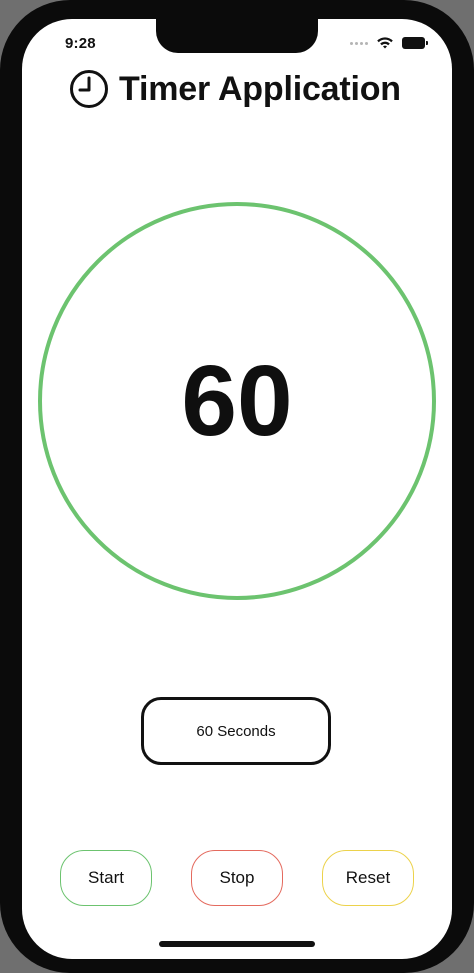 The height and width of the screenshot is (973, 474). What do you see at coordinates (106, 878) in the screenshot?
I see `start-button: Start` at bounding box center [106, 878].